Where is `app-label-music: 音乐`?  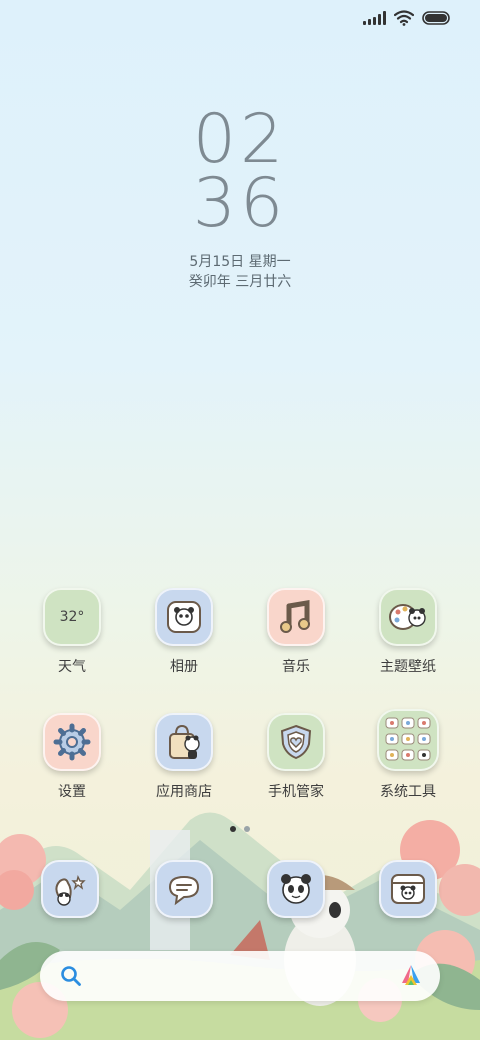 app-label-music: 音乐 is located at coordinates (296, 667).